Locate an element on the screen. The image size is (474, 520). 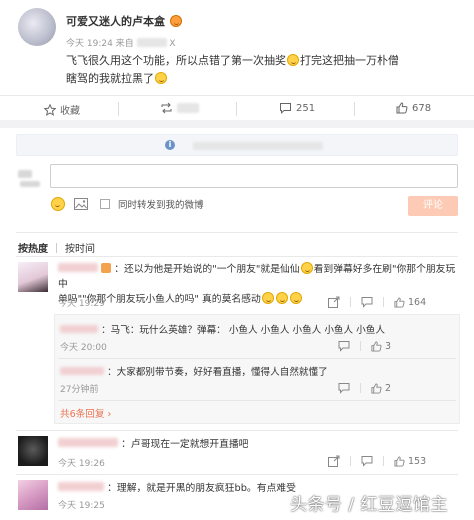
more-replies-link: 共6条回复 › is located at coordinates (85, 413).